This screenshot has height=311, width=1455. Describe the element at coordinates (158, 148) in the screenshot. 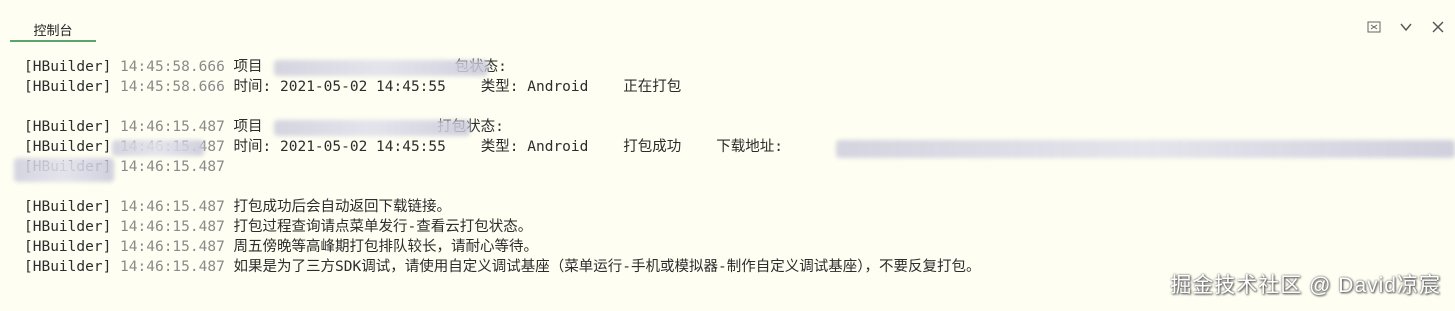

I see `redacted-timestamp` at that location.